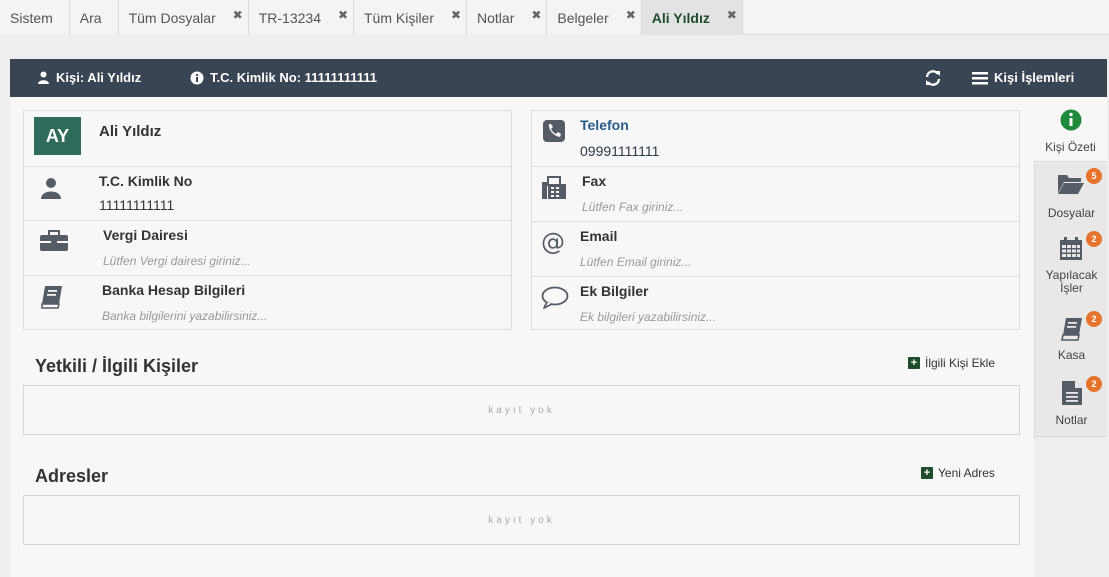  I want to click on cash-badge: 2, so click(1094, 319).